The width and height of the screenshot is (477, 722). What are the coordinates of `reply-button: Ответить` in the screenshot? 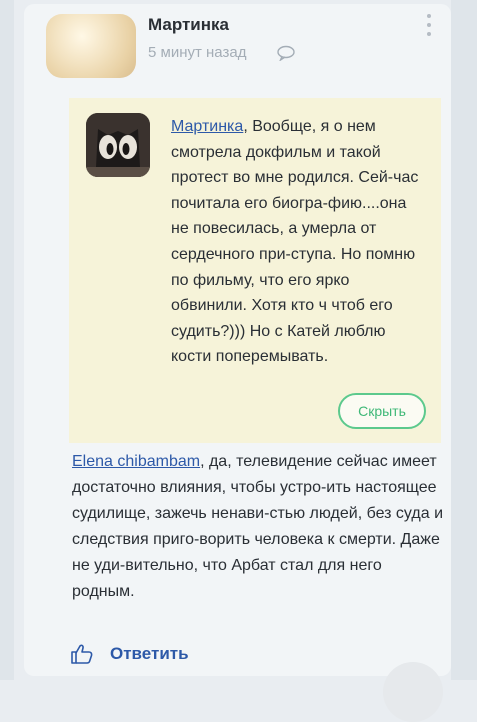 It's located at (129, 654).